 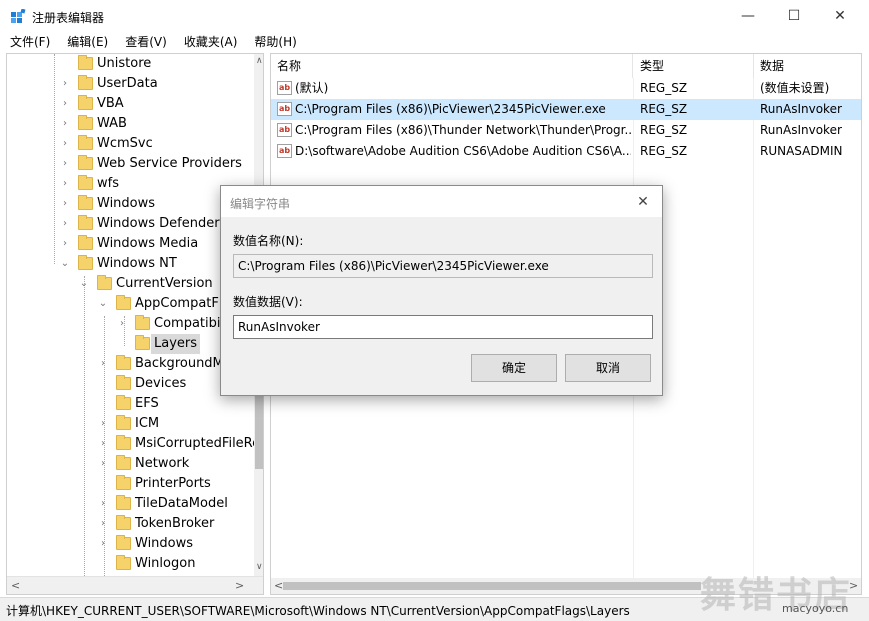 I want to click on tree-item: Unistore, so click(x=130, y=64).